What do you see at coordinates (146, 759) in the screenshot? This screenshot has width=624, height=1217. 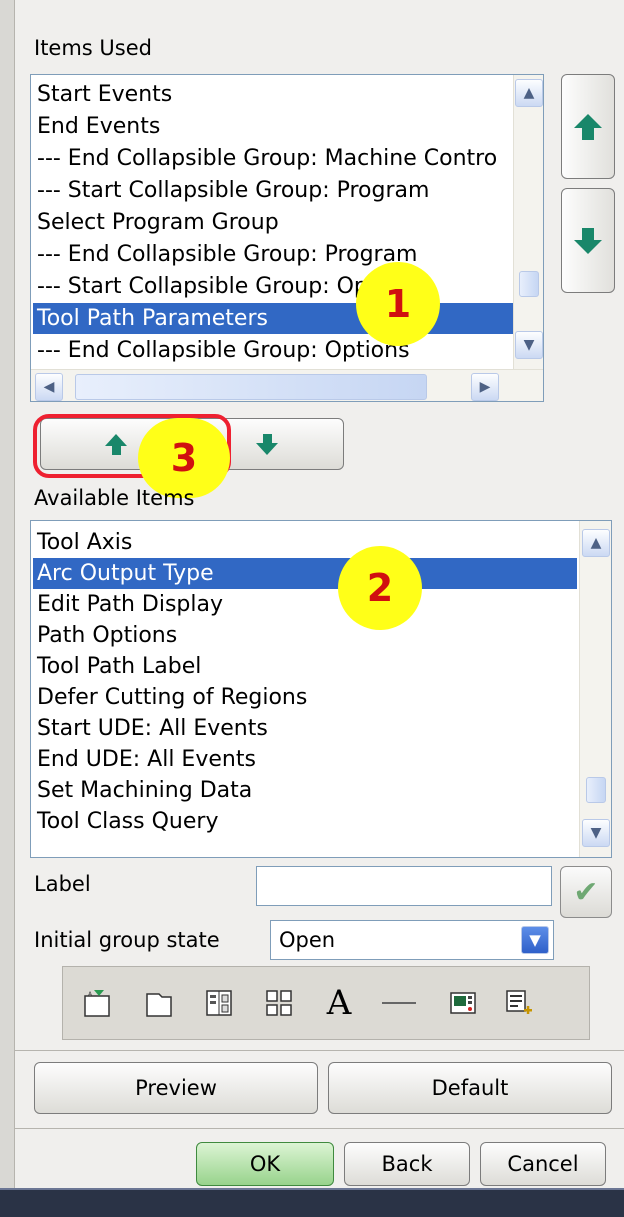 I see `list-item: End UDE: All Events` at bounding box center [146, 759].